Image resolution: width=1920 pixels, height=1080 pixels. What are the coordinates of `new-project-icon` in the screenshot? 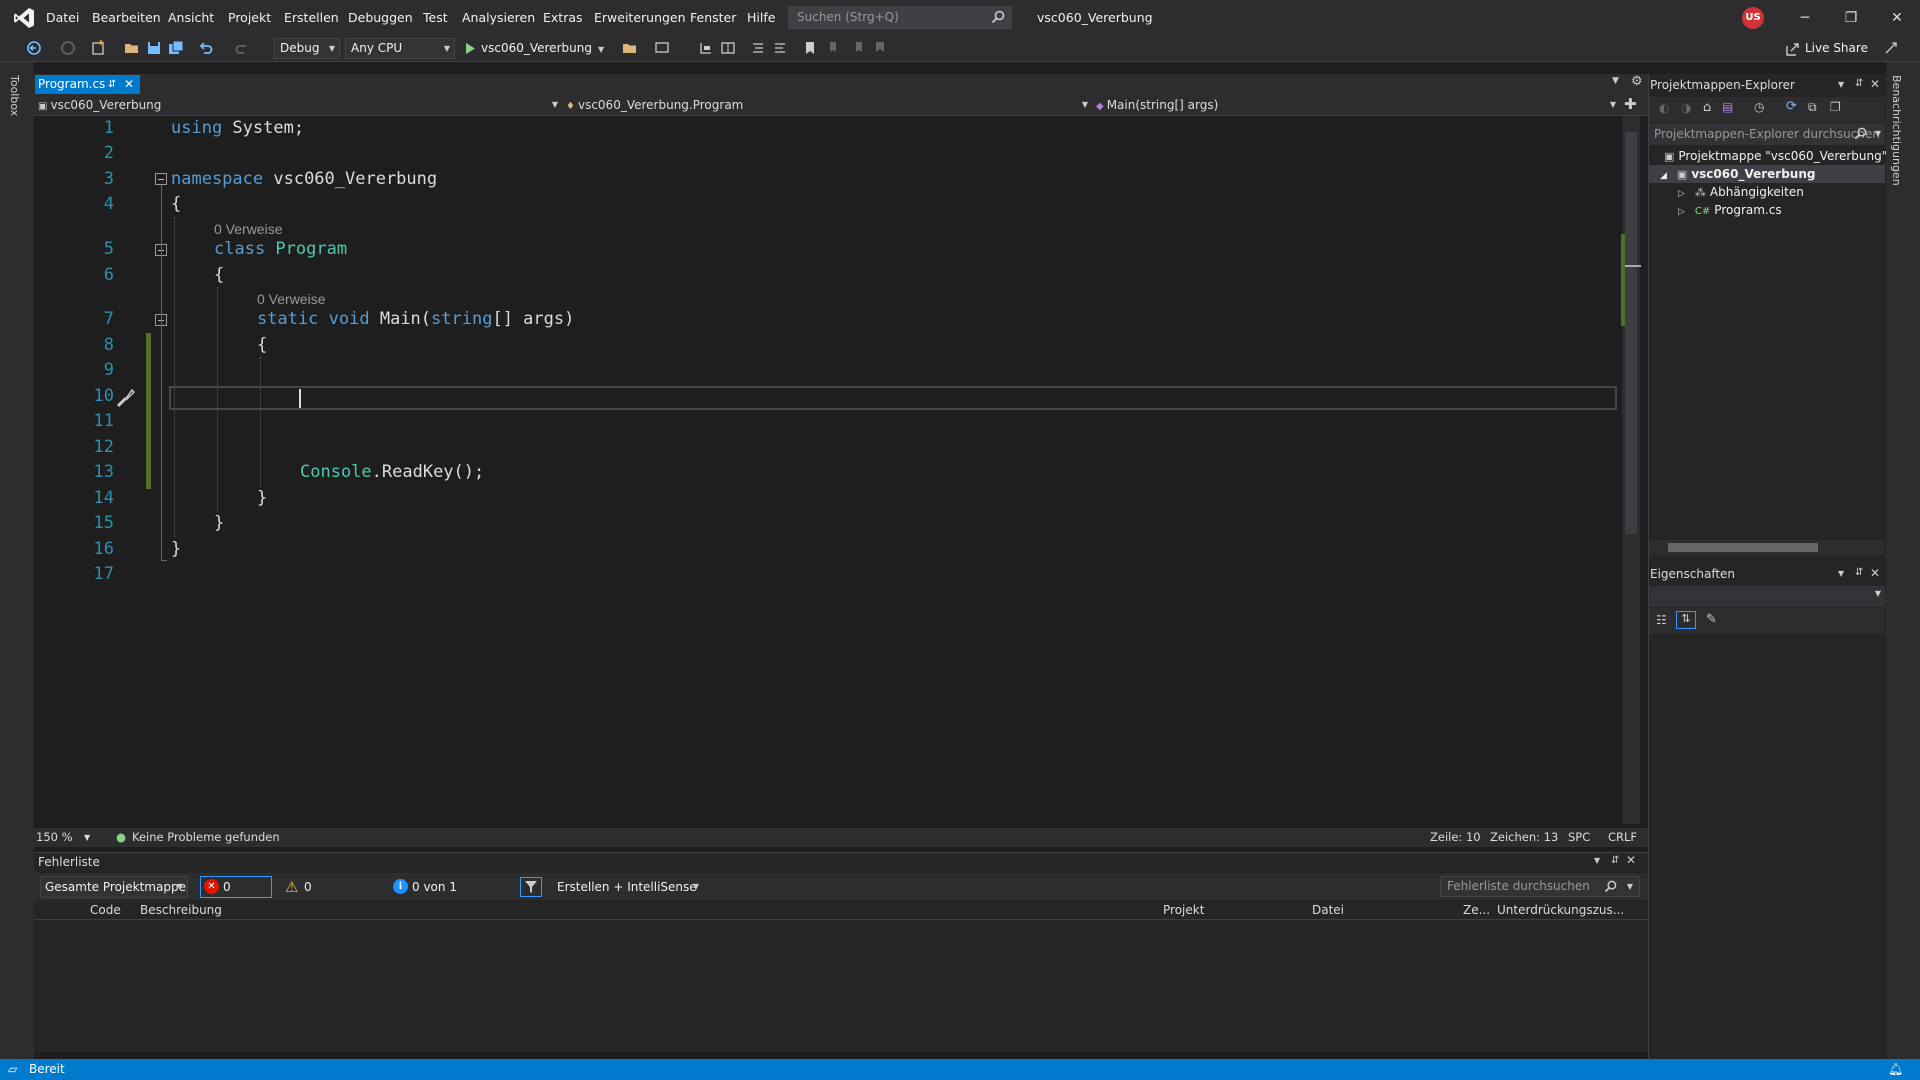 It's located at (98, 48).